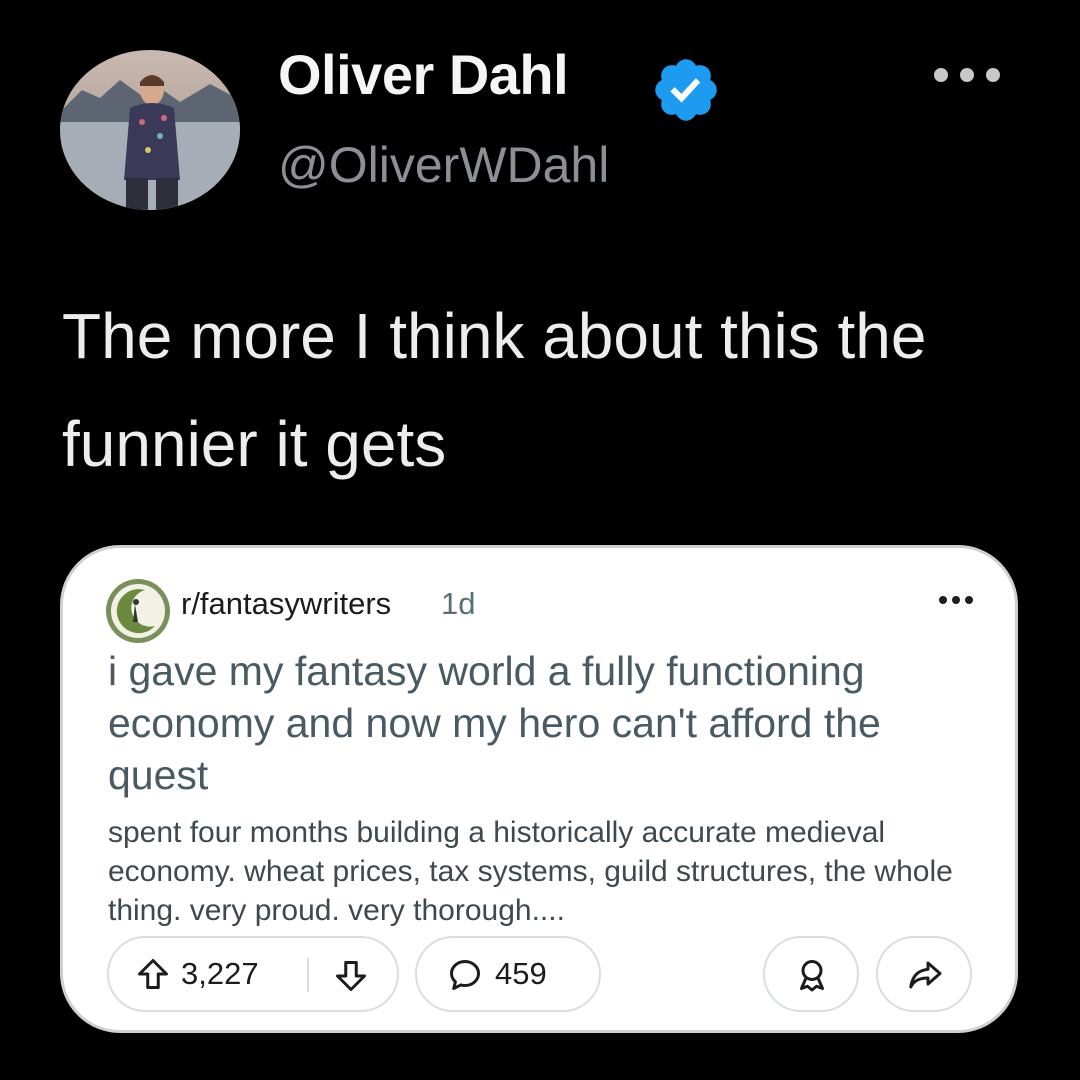 This screenshot has width=1080, height=1080. What do you see at coordinates (286, 604) in the screenshot?
I see `subreddit-name: r/fantasywriters` at bounding box center [286, 604].